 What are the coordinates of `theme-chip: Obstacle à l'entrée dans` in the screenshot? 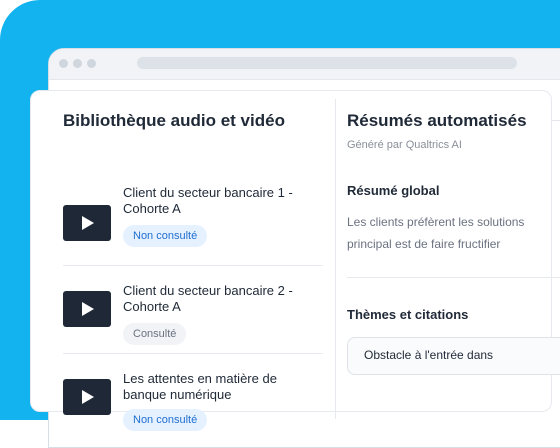 It's located at (453, 356).